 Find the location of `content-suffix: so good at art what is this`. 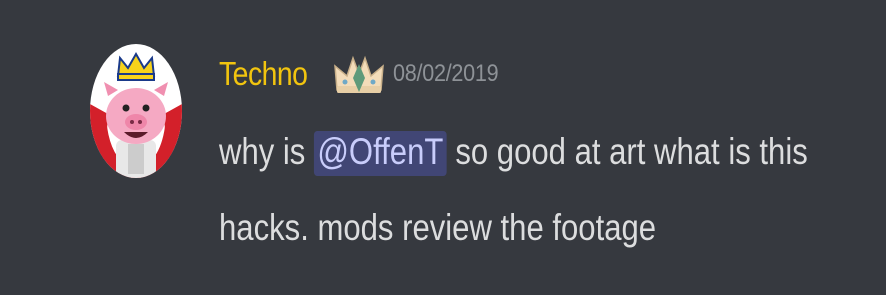

content-suffix: so good at art what is this is located at coordinates (627, 151).